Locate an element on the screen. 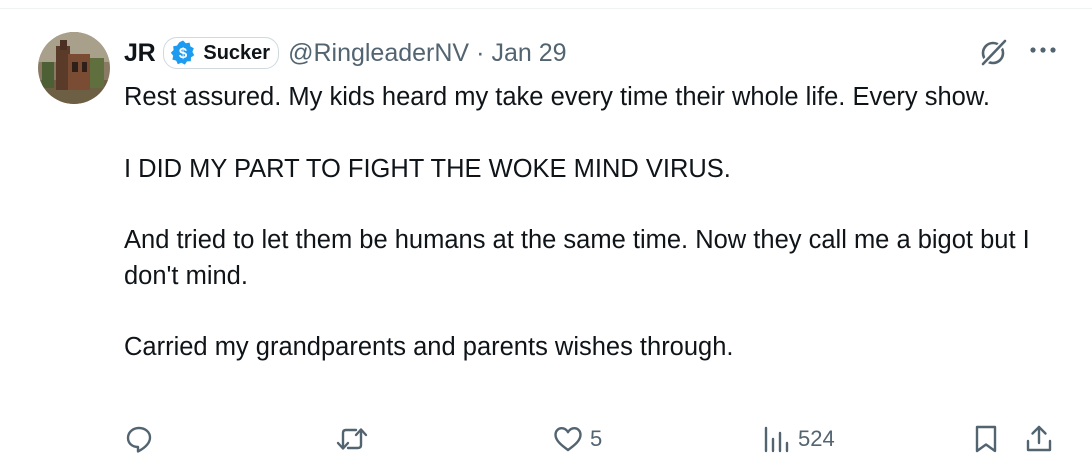  badge-label: Sucker is located at coordinates (237, 52).